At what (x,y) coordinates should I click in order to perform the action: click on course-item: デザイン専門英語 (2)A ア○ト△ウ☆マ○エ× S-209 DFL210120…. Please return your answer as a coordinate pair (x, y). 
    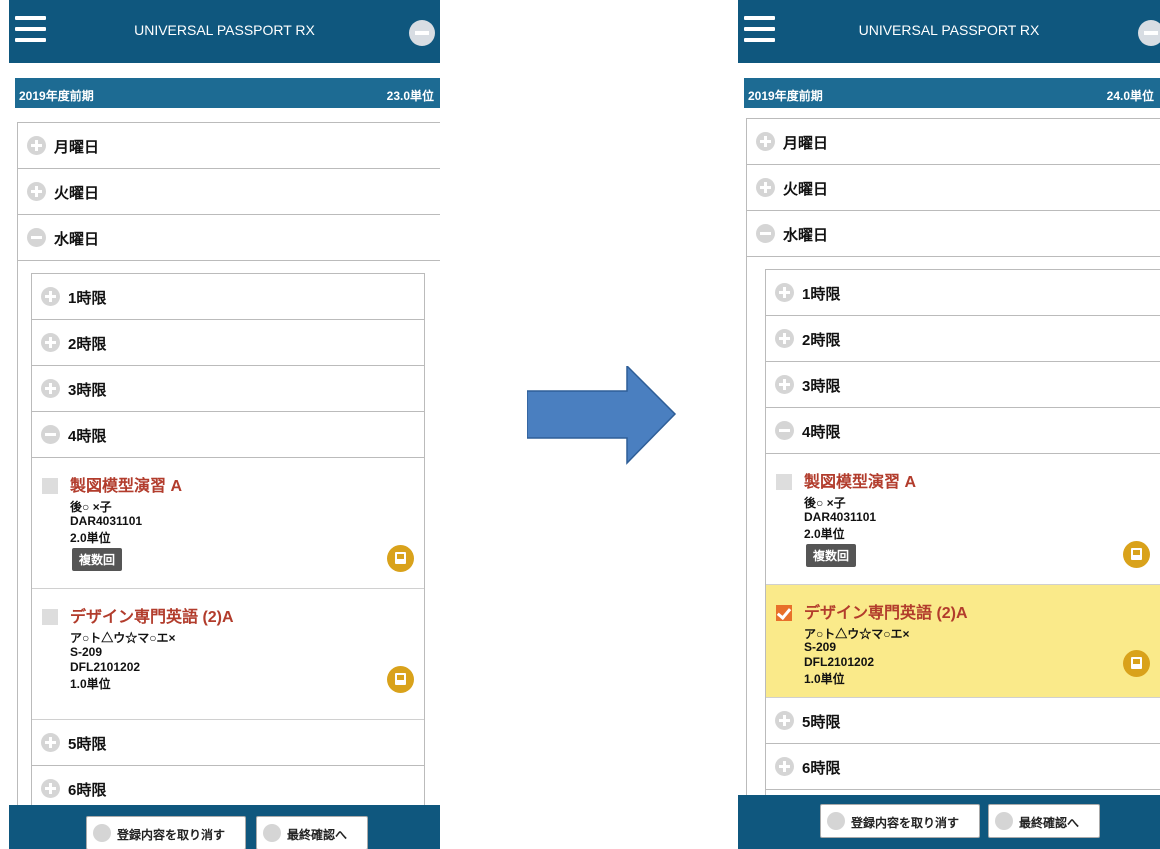
    Looking at the image, I should click on (228, 654).